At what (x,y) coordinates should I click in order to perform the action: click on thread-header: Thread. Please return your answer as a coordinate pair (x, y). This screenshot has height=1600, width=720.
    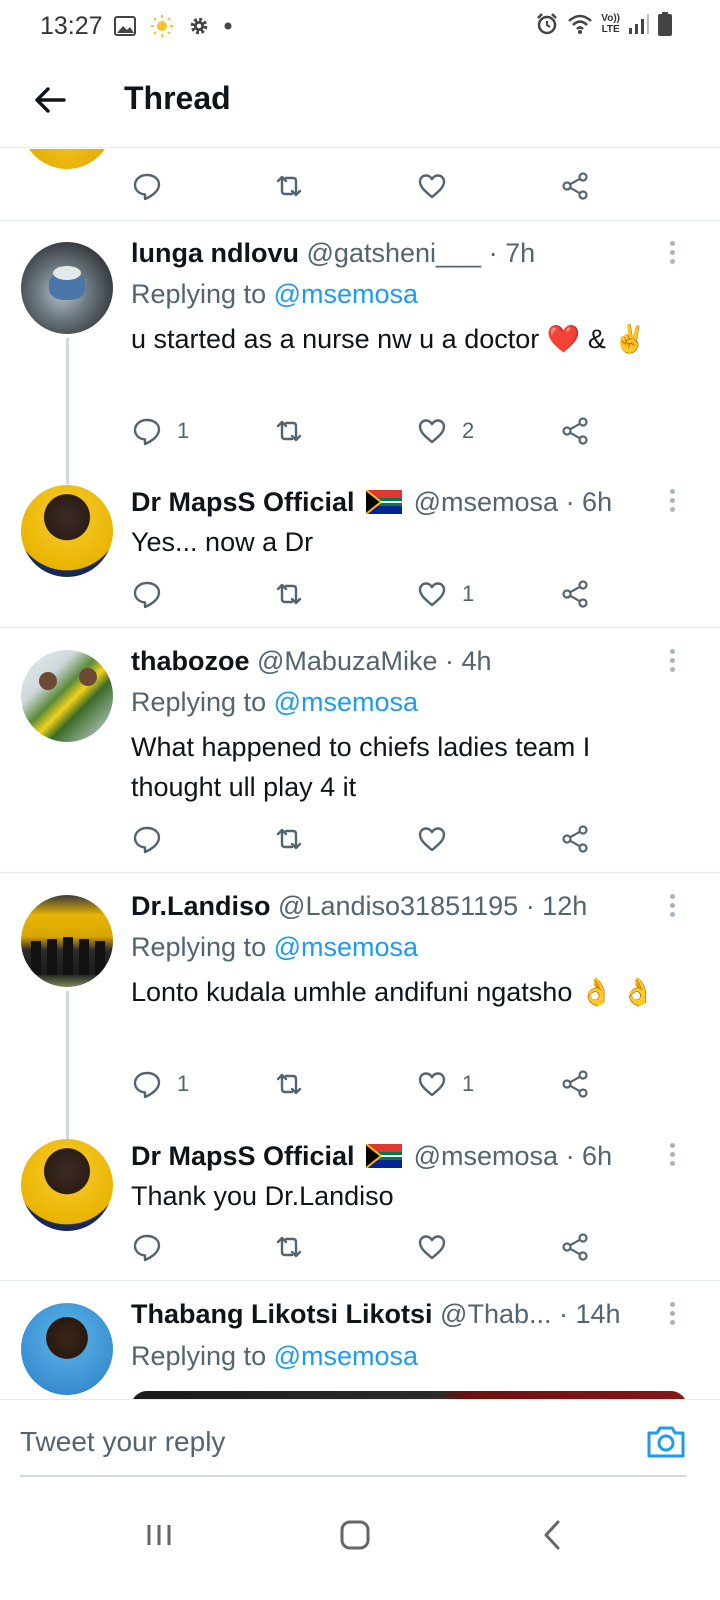
    Looking at the image, I should click on (360, 100).